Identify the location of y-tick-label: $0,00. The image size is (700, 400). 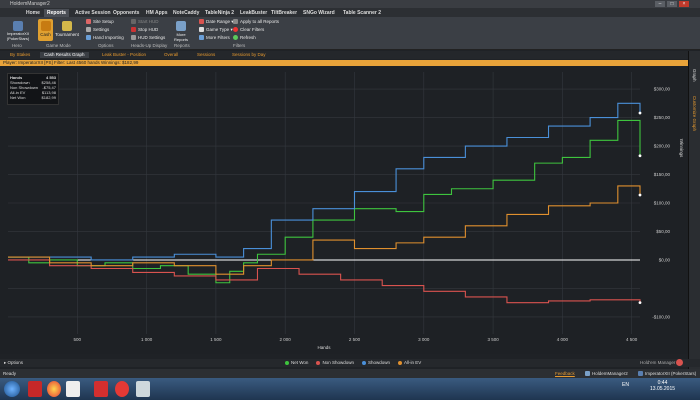
(665, 259).